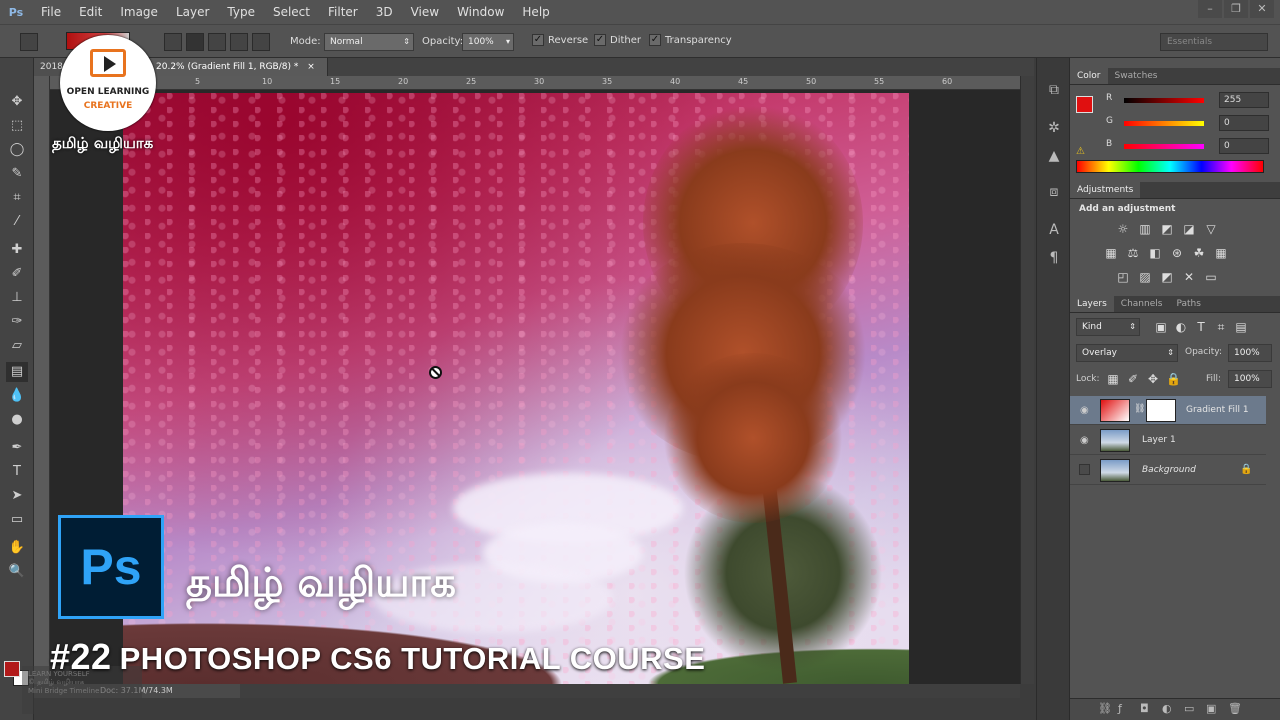  What do you see at coordinates (1167, 708) in the screenshot?
I see `new-adjustment-icon: ◐` at bounding box center [1167, 708].